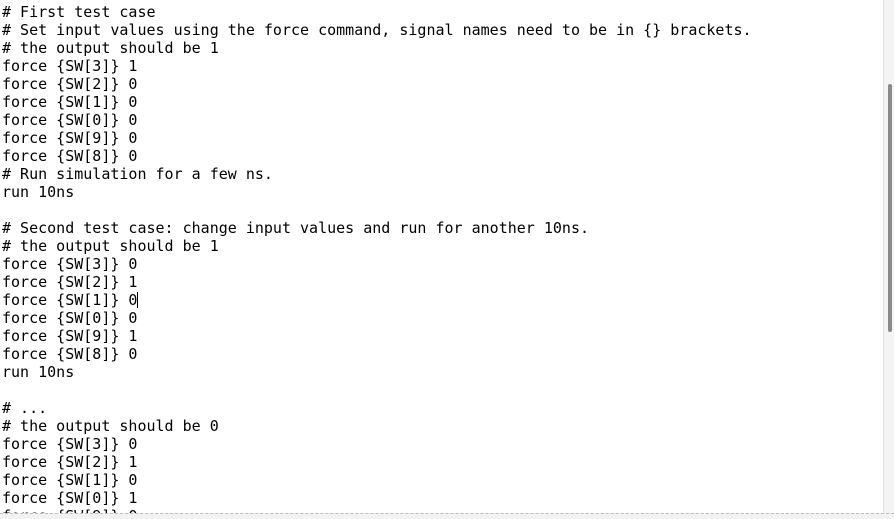 The height and width of the screenshot is (519, 894). I want to click on code-line: force {SW[3]} 1, so click(443, 66).